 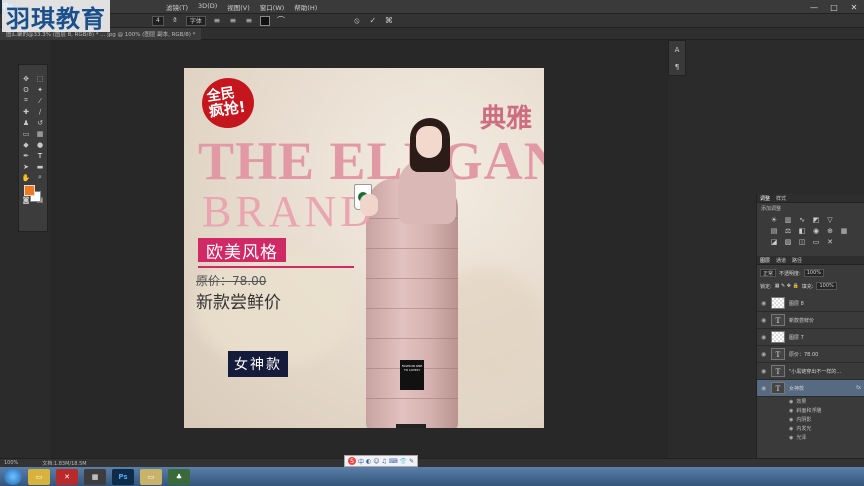 What do you see at coordinates (765, 198) in the screenshot?
I see `tab-adjustments: 调整` at bounding box center [765, 198].